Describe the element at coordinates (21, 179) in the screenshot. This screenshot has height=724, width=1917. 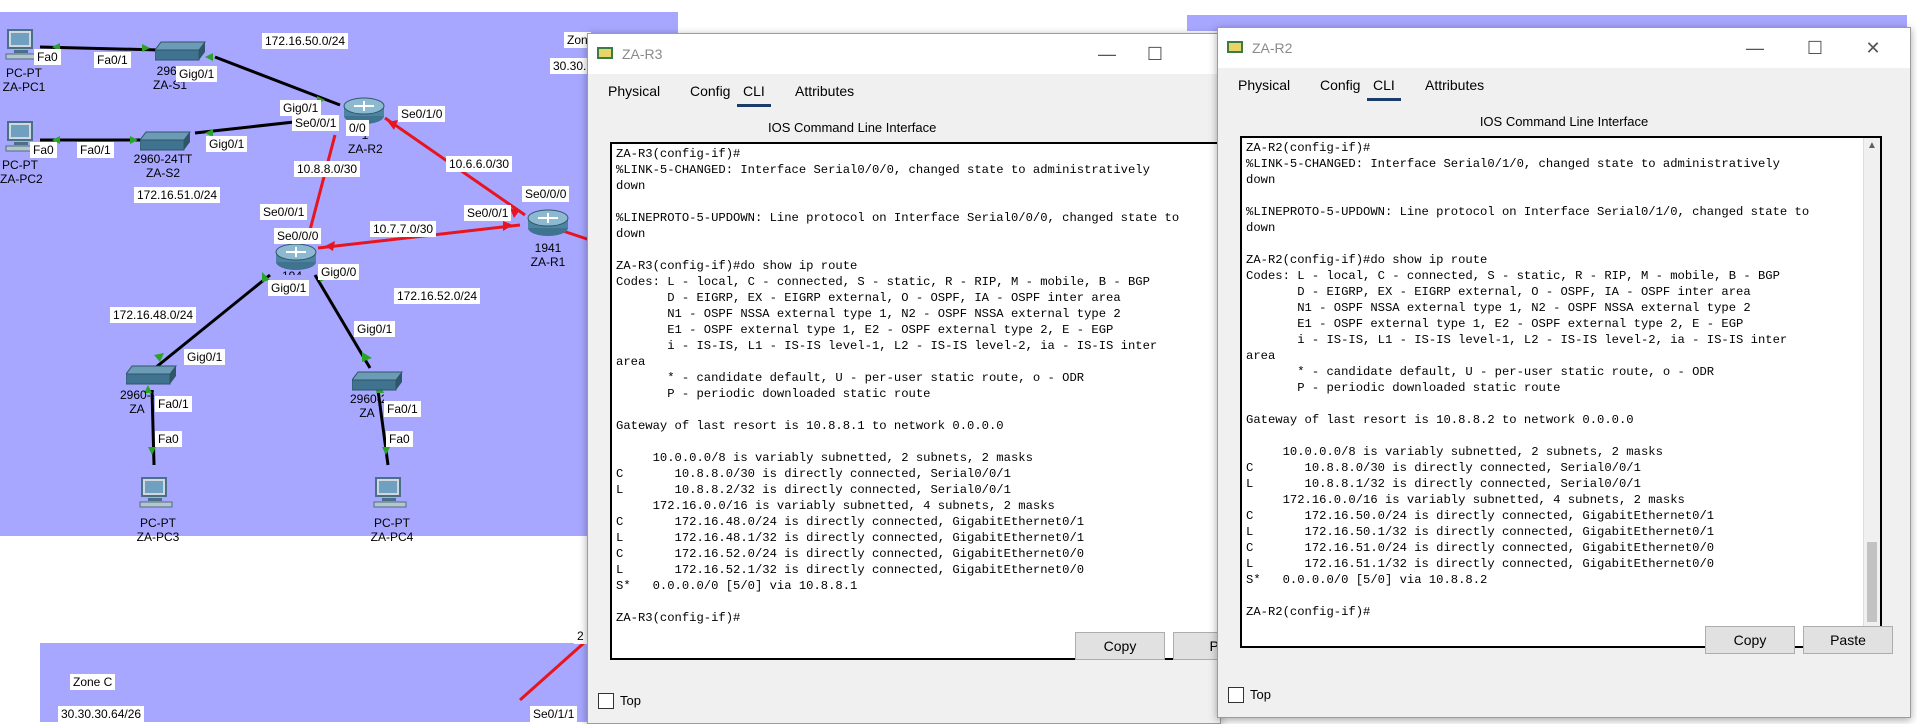
I see `device-hostname: ZA-PC2` at that location.